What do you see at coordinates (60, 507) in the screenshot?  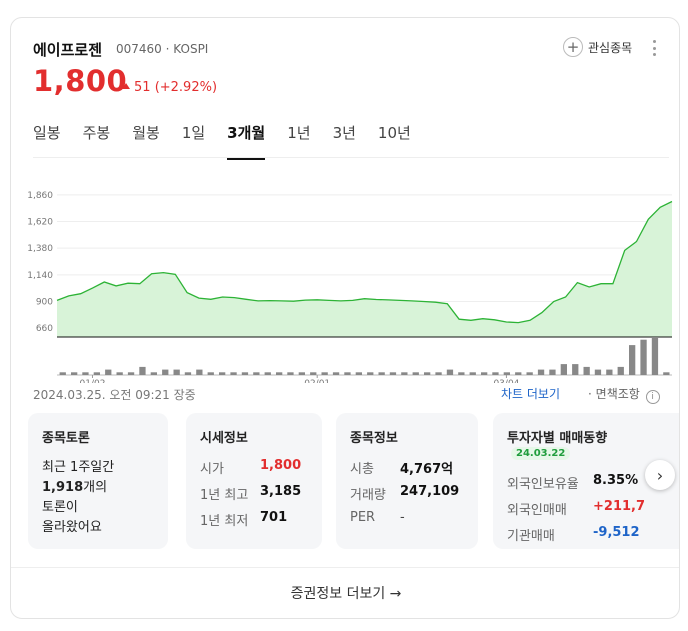 I see `discussion-line3: 토론이` at bounding box center [60, 507].